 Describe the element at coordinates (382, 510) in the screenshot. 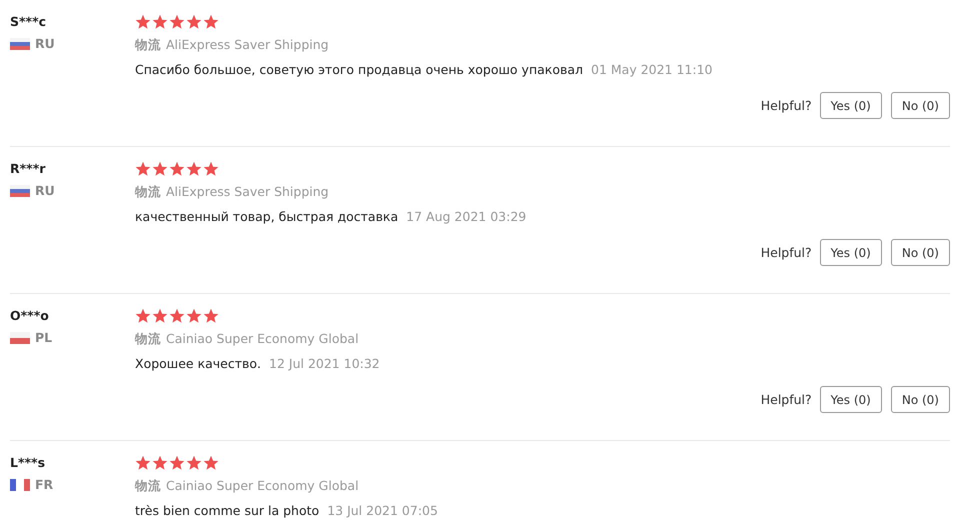

I see `review-date: 13 Jul 2021 07:05` at that location.